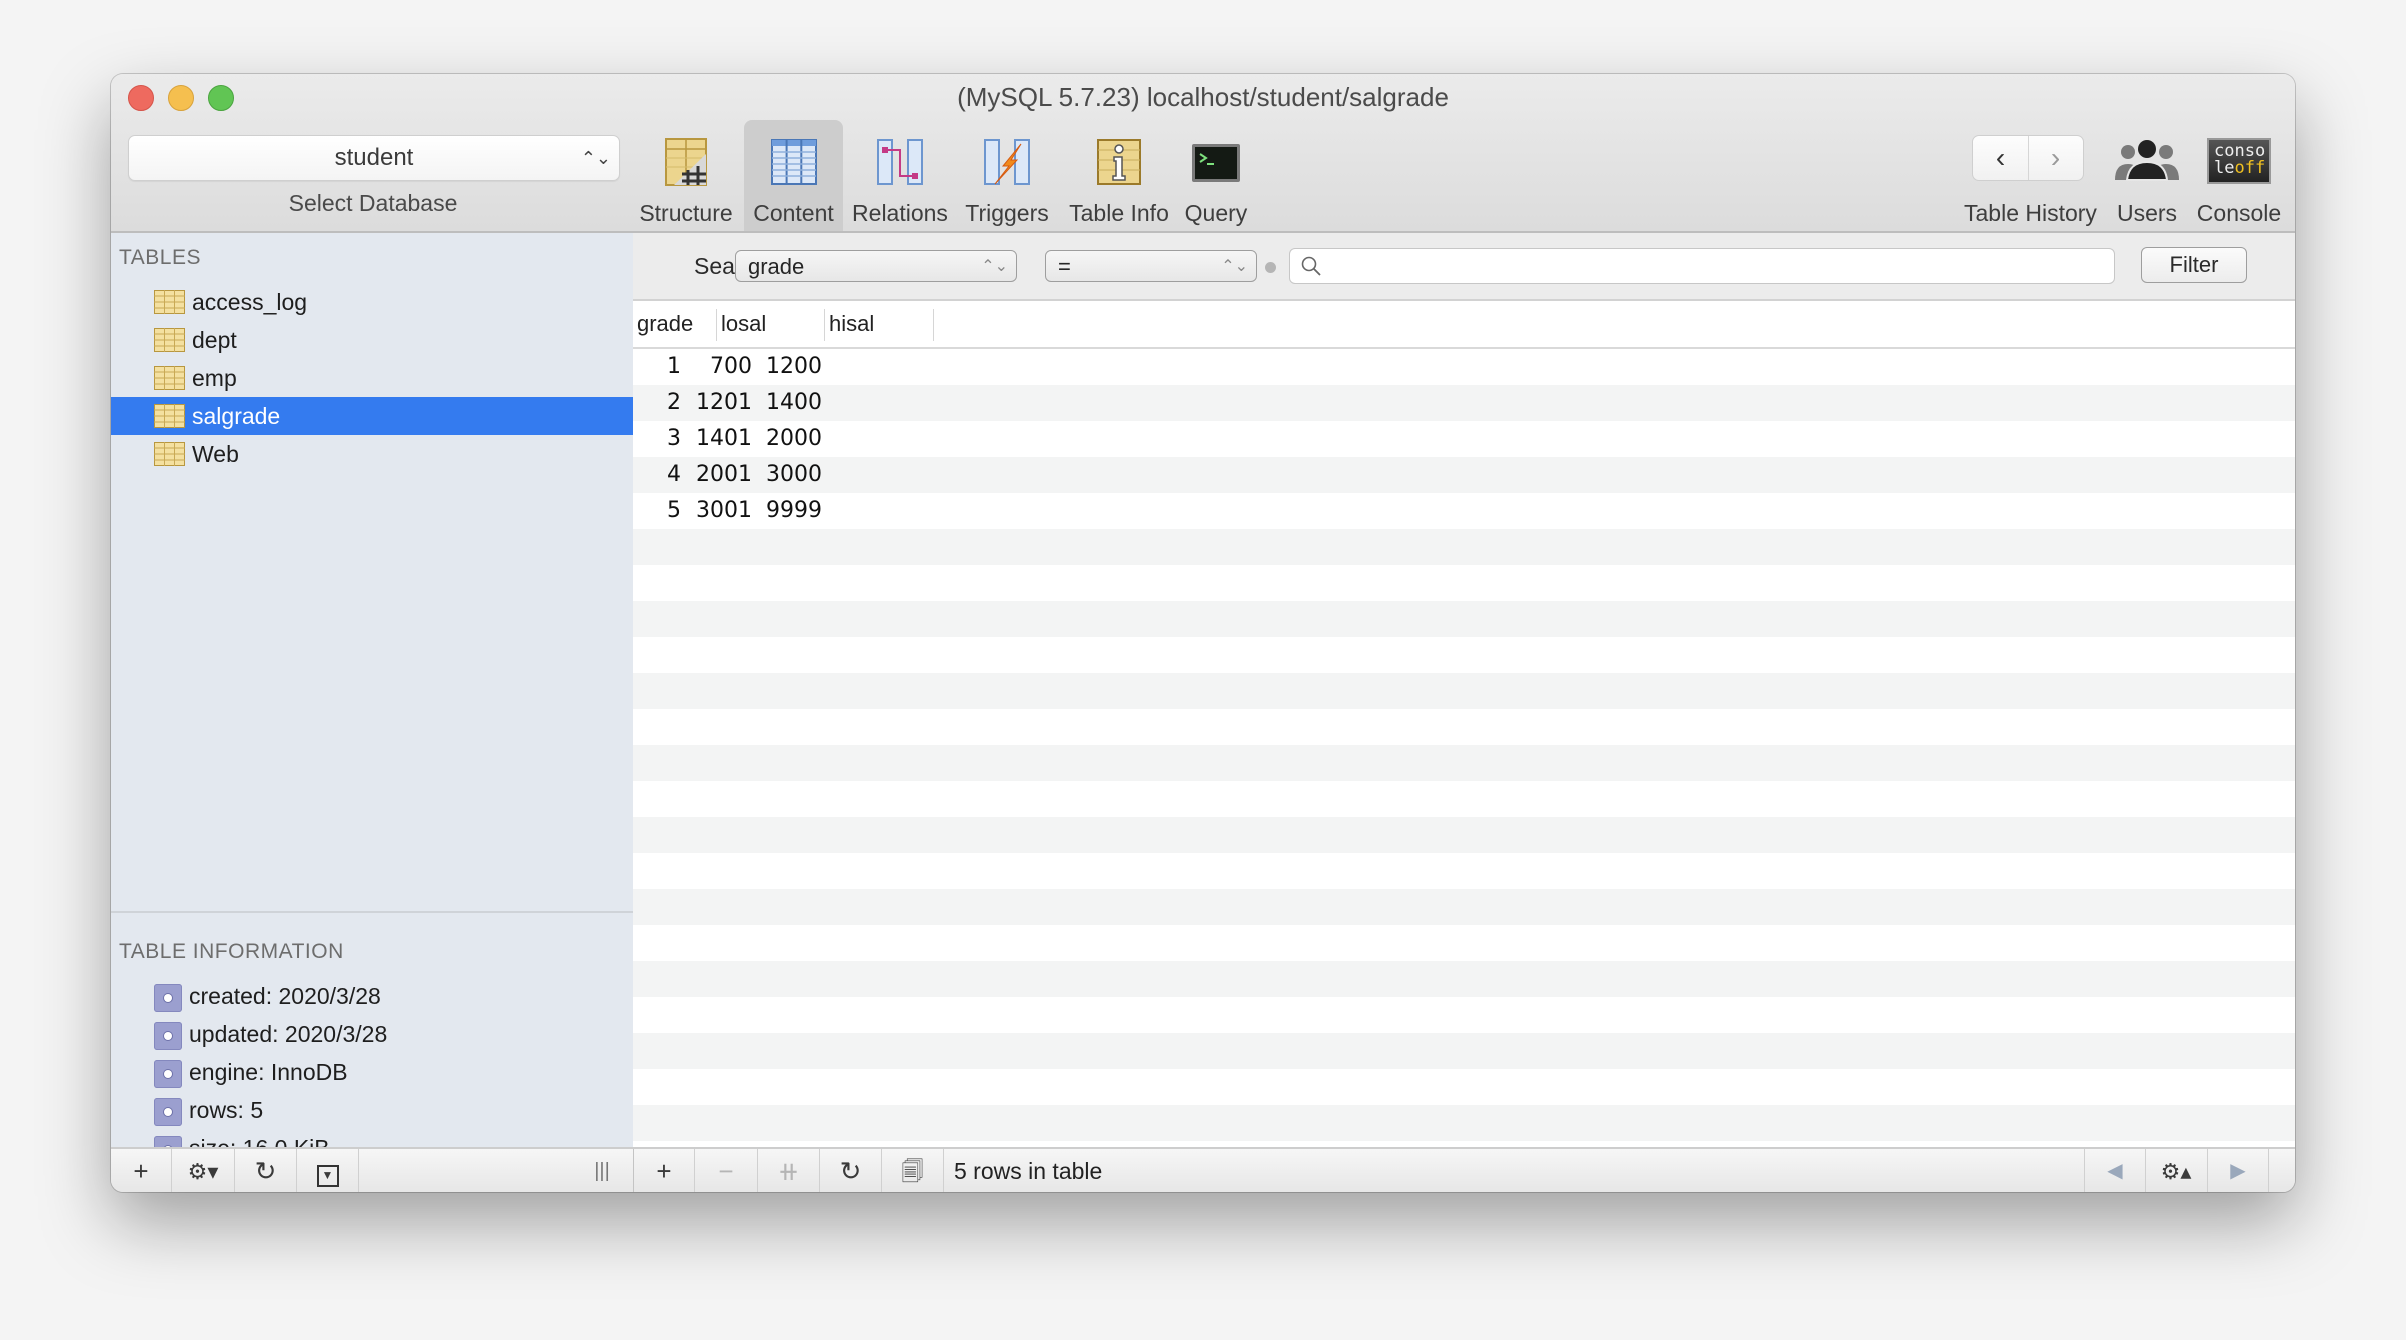 The height and width of the screenshot is (1340, 2406). What do you see at coordinates (2147, 160) in the screenshot?
I see `users-icon` at bounding box center [2147, 160].